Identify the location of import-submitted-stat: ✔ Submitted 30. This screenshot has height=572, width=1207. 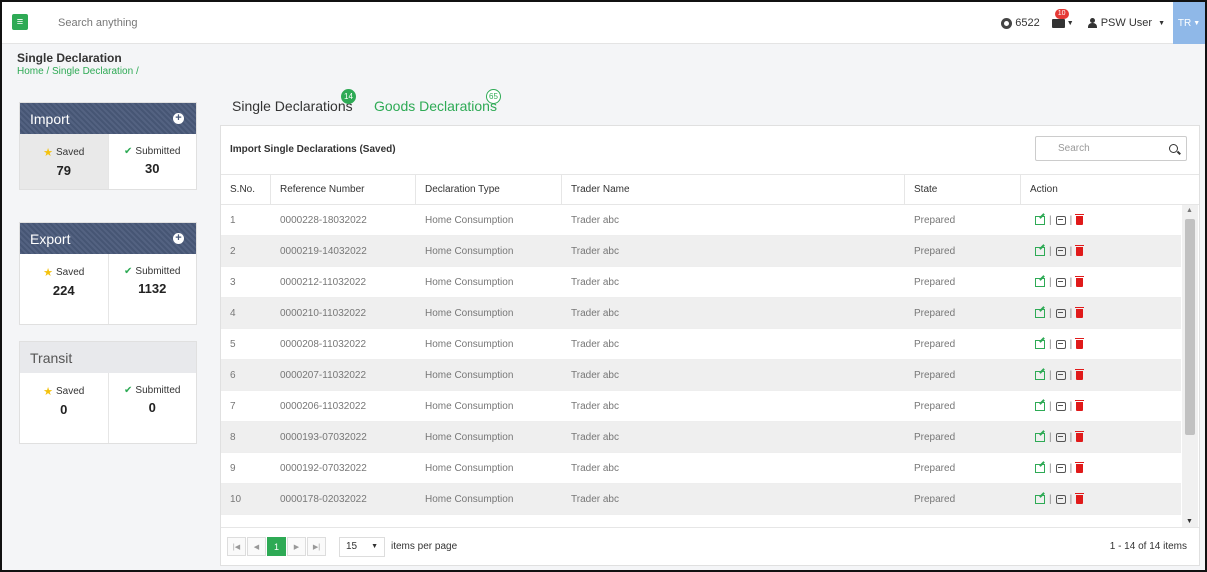
(153, 161).